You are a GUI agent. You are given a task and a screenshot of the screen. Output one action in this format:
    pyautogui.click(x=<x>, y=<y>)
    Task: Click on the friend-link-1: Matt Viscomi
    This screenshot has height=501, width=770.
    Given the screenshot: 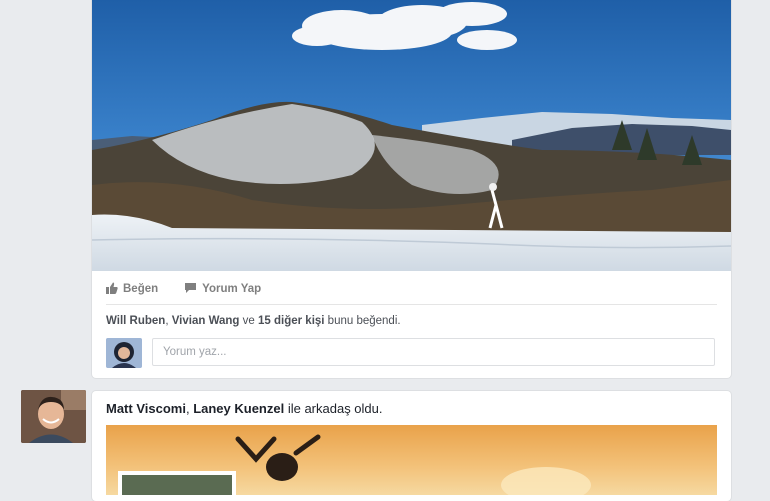 What is the action you would take?
    pyautogui.click(x=146, y=408)
    